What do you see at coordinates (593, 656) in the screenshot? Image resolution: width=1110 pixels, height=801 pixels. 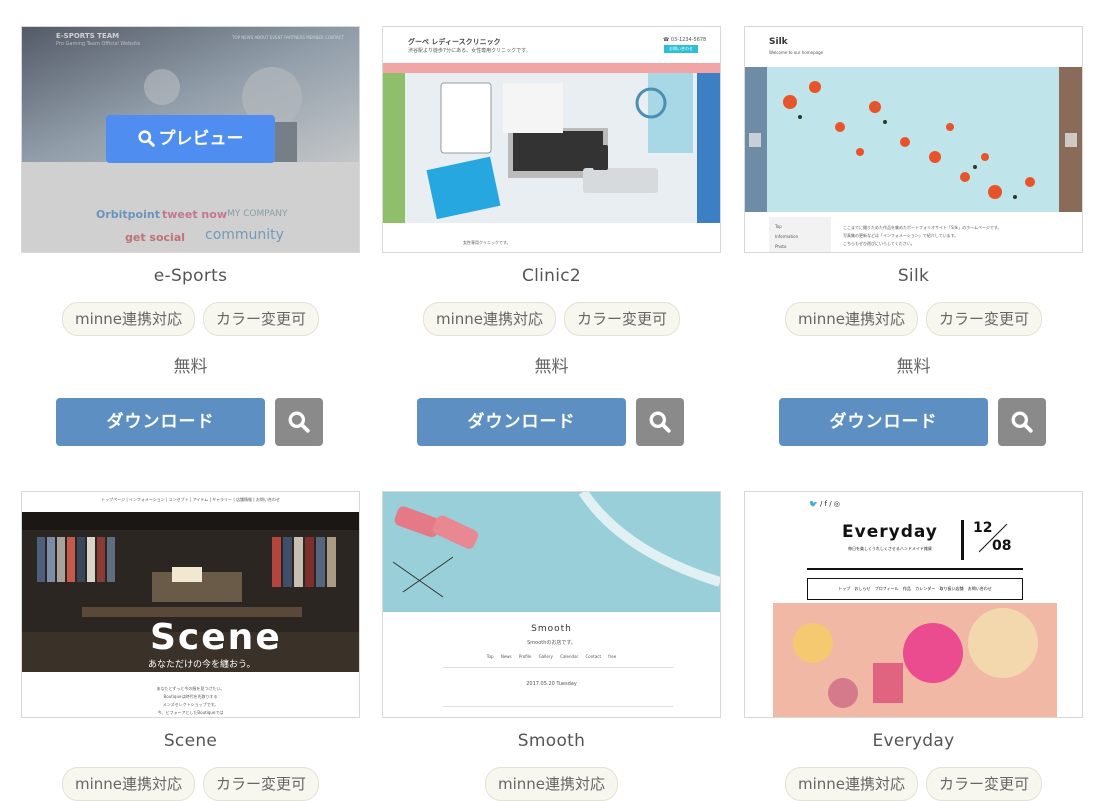 I see `smooth-nav-item: Contact` at bounding box center [593, 656].